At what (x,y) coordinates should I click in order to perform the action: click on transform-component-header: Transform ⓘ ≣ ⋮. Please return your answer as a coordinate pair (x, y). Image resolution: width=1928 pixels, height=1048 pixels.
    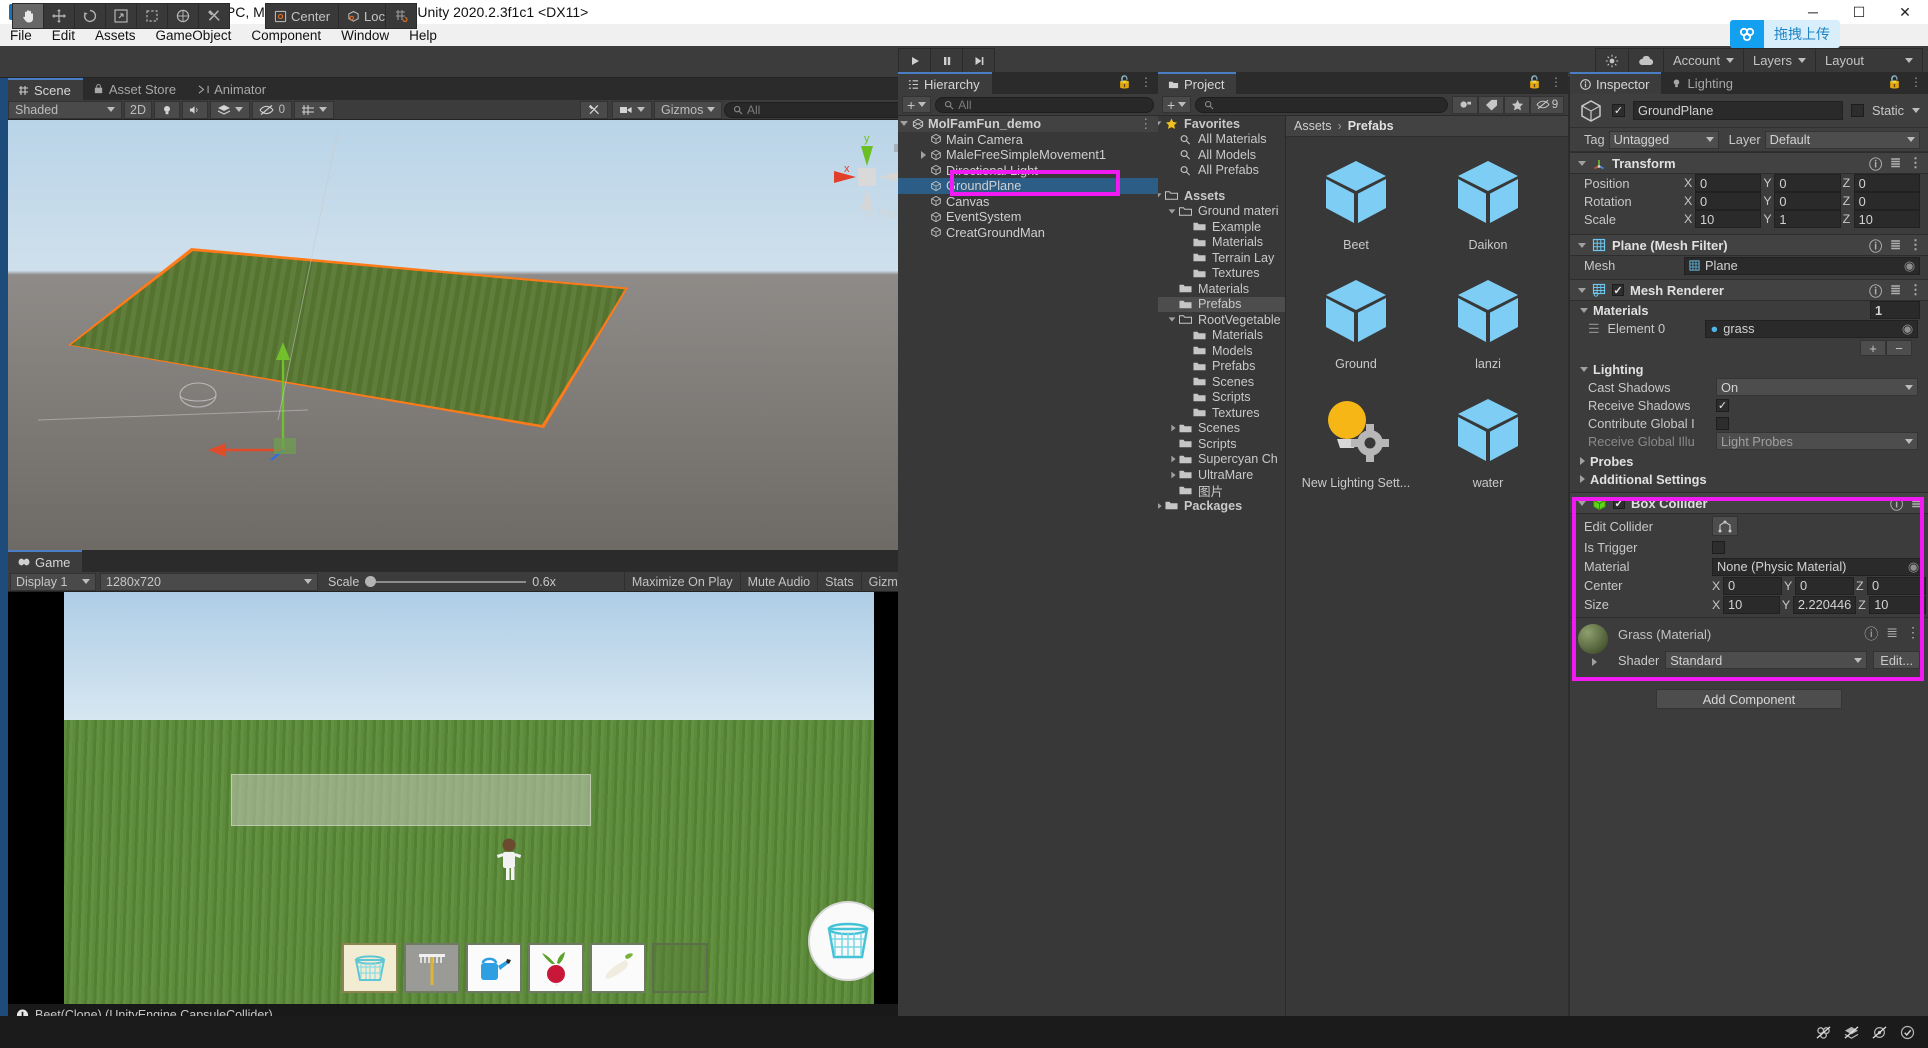
    Looking at the image, I should click on (1749, 163).